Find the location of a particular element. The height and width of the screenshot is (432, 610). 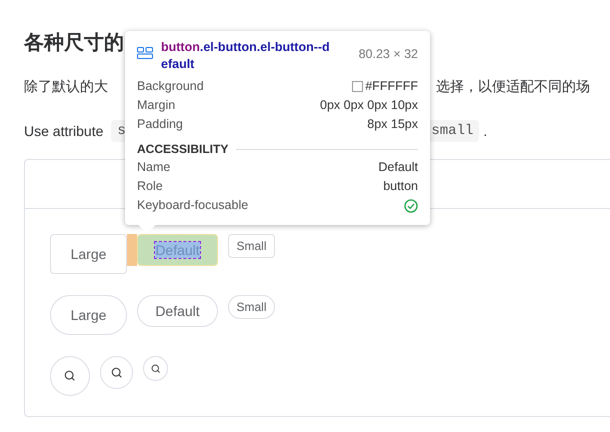

property-value: 8px 15px is located at coordinates (392, 124).